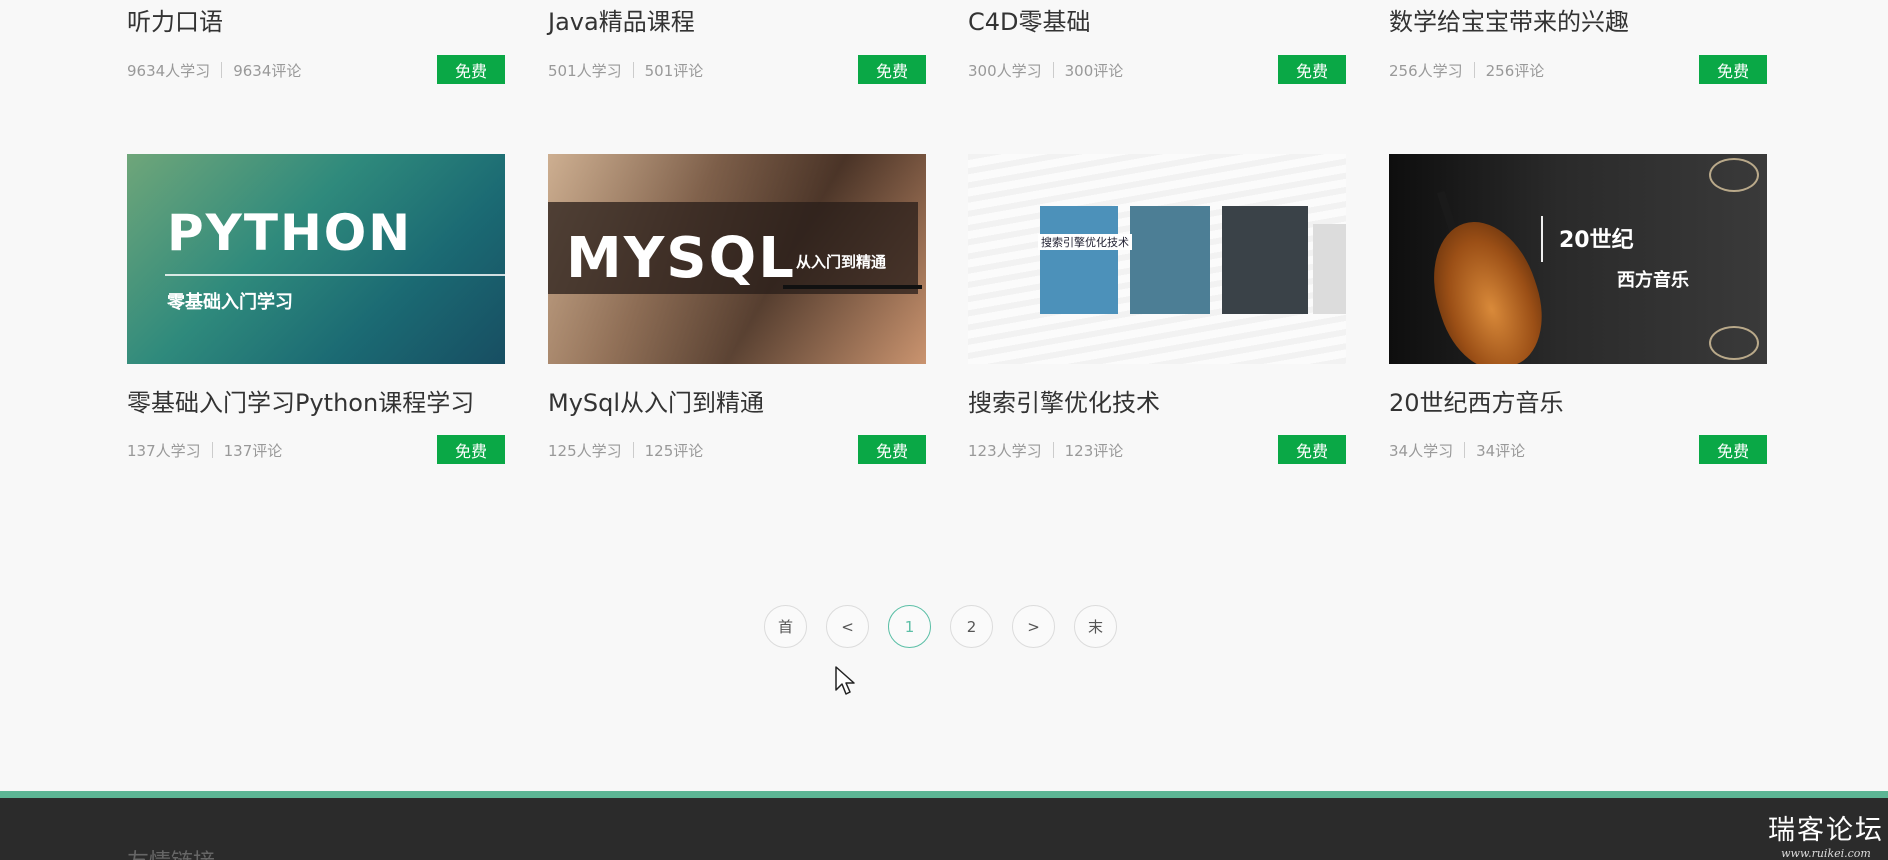  What do you see at coordinates (1421, 451) in the screenshot?
I see `learner-count: 34人学习` at bounding box center [1421, 451].